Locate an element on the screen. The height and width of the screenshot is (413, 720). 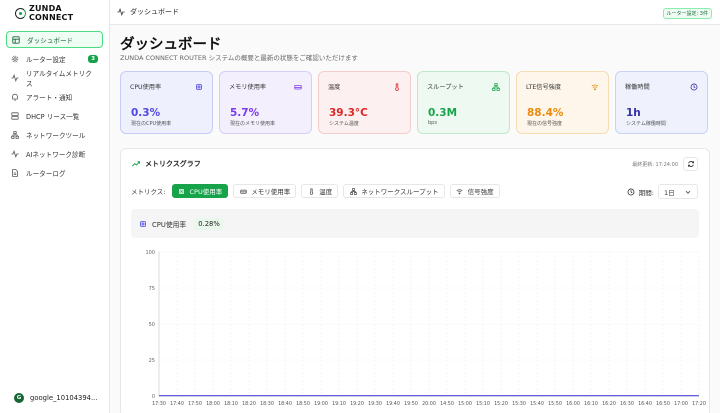
sidebar-item-router-settings: ルーター設定 3 is located at coordinates (54, 58).